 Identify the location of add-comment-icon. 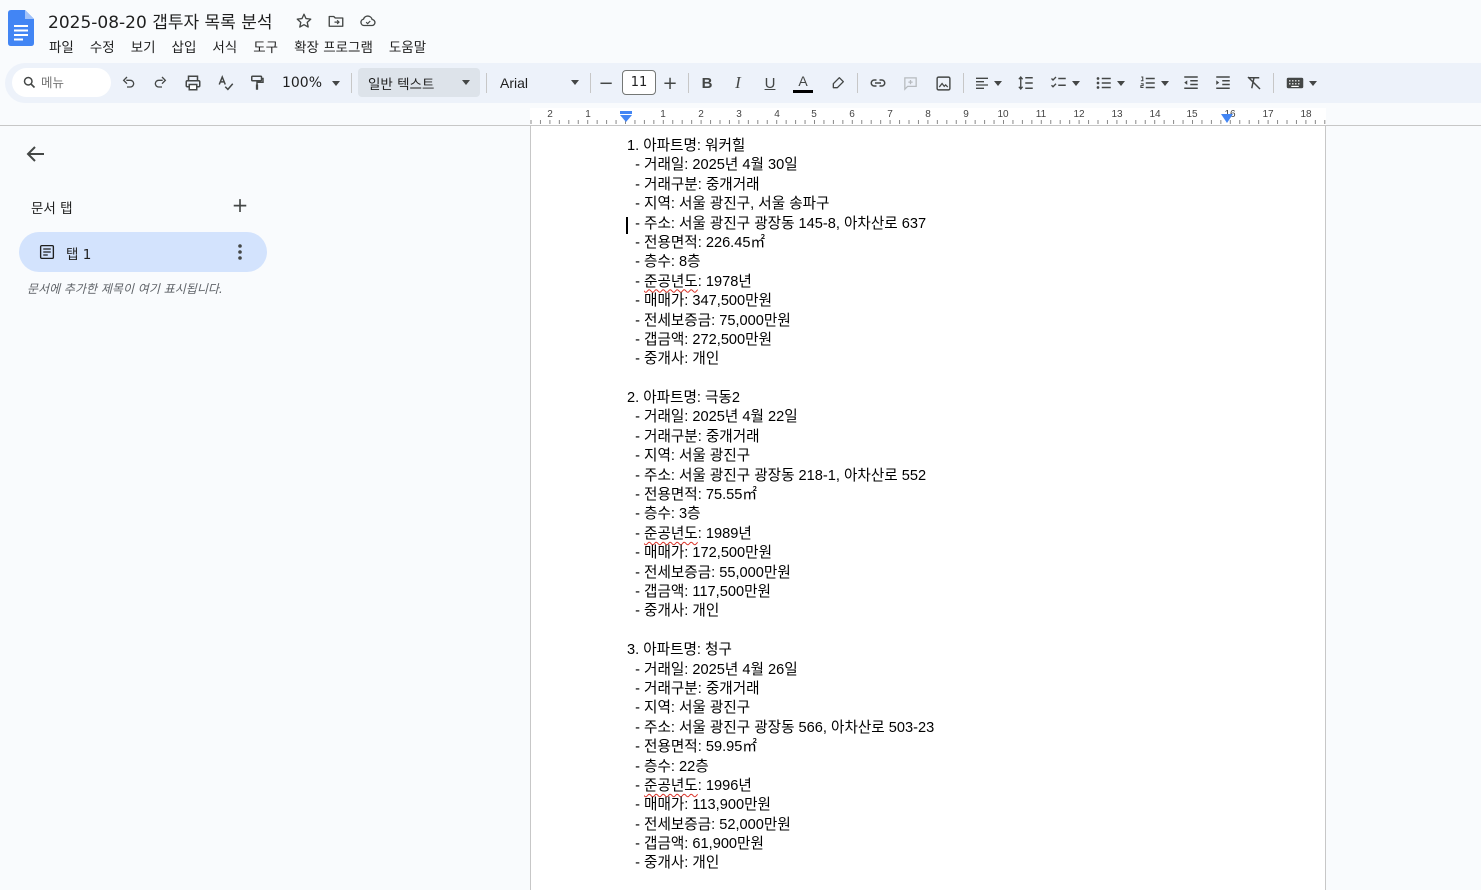
(910, 83).